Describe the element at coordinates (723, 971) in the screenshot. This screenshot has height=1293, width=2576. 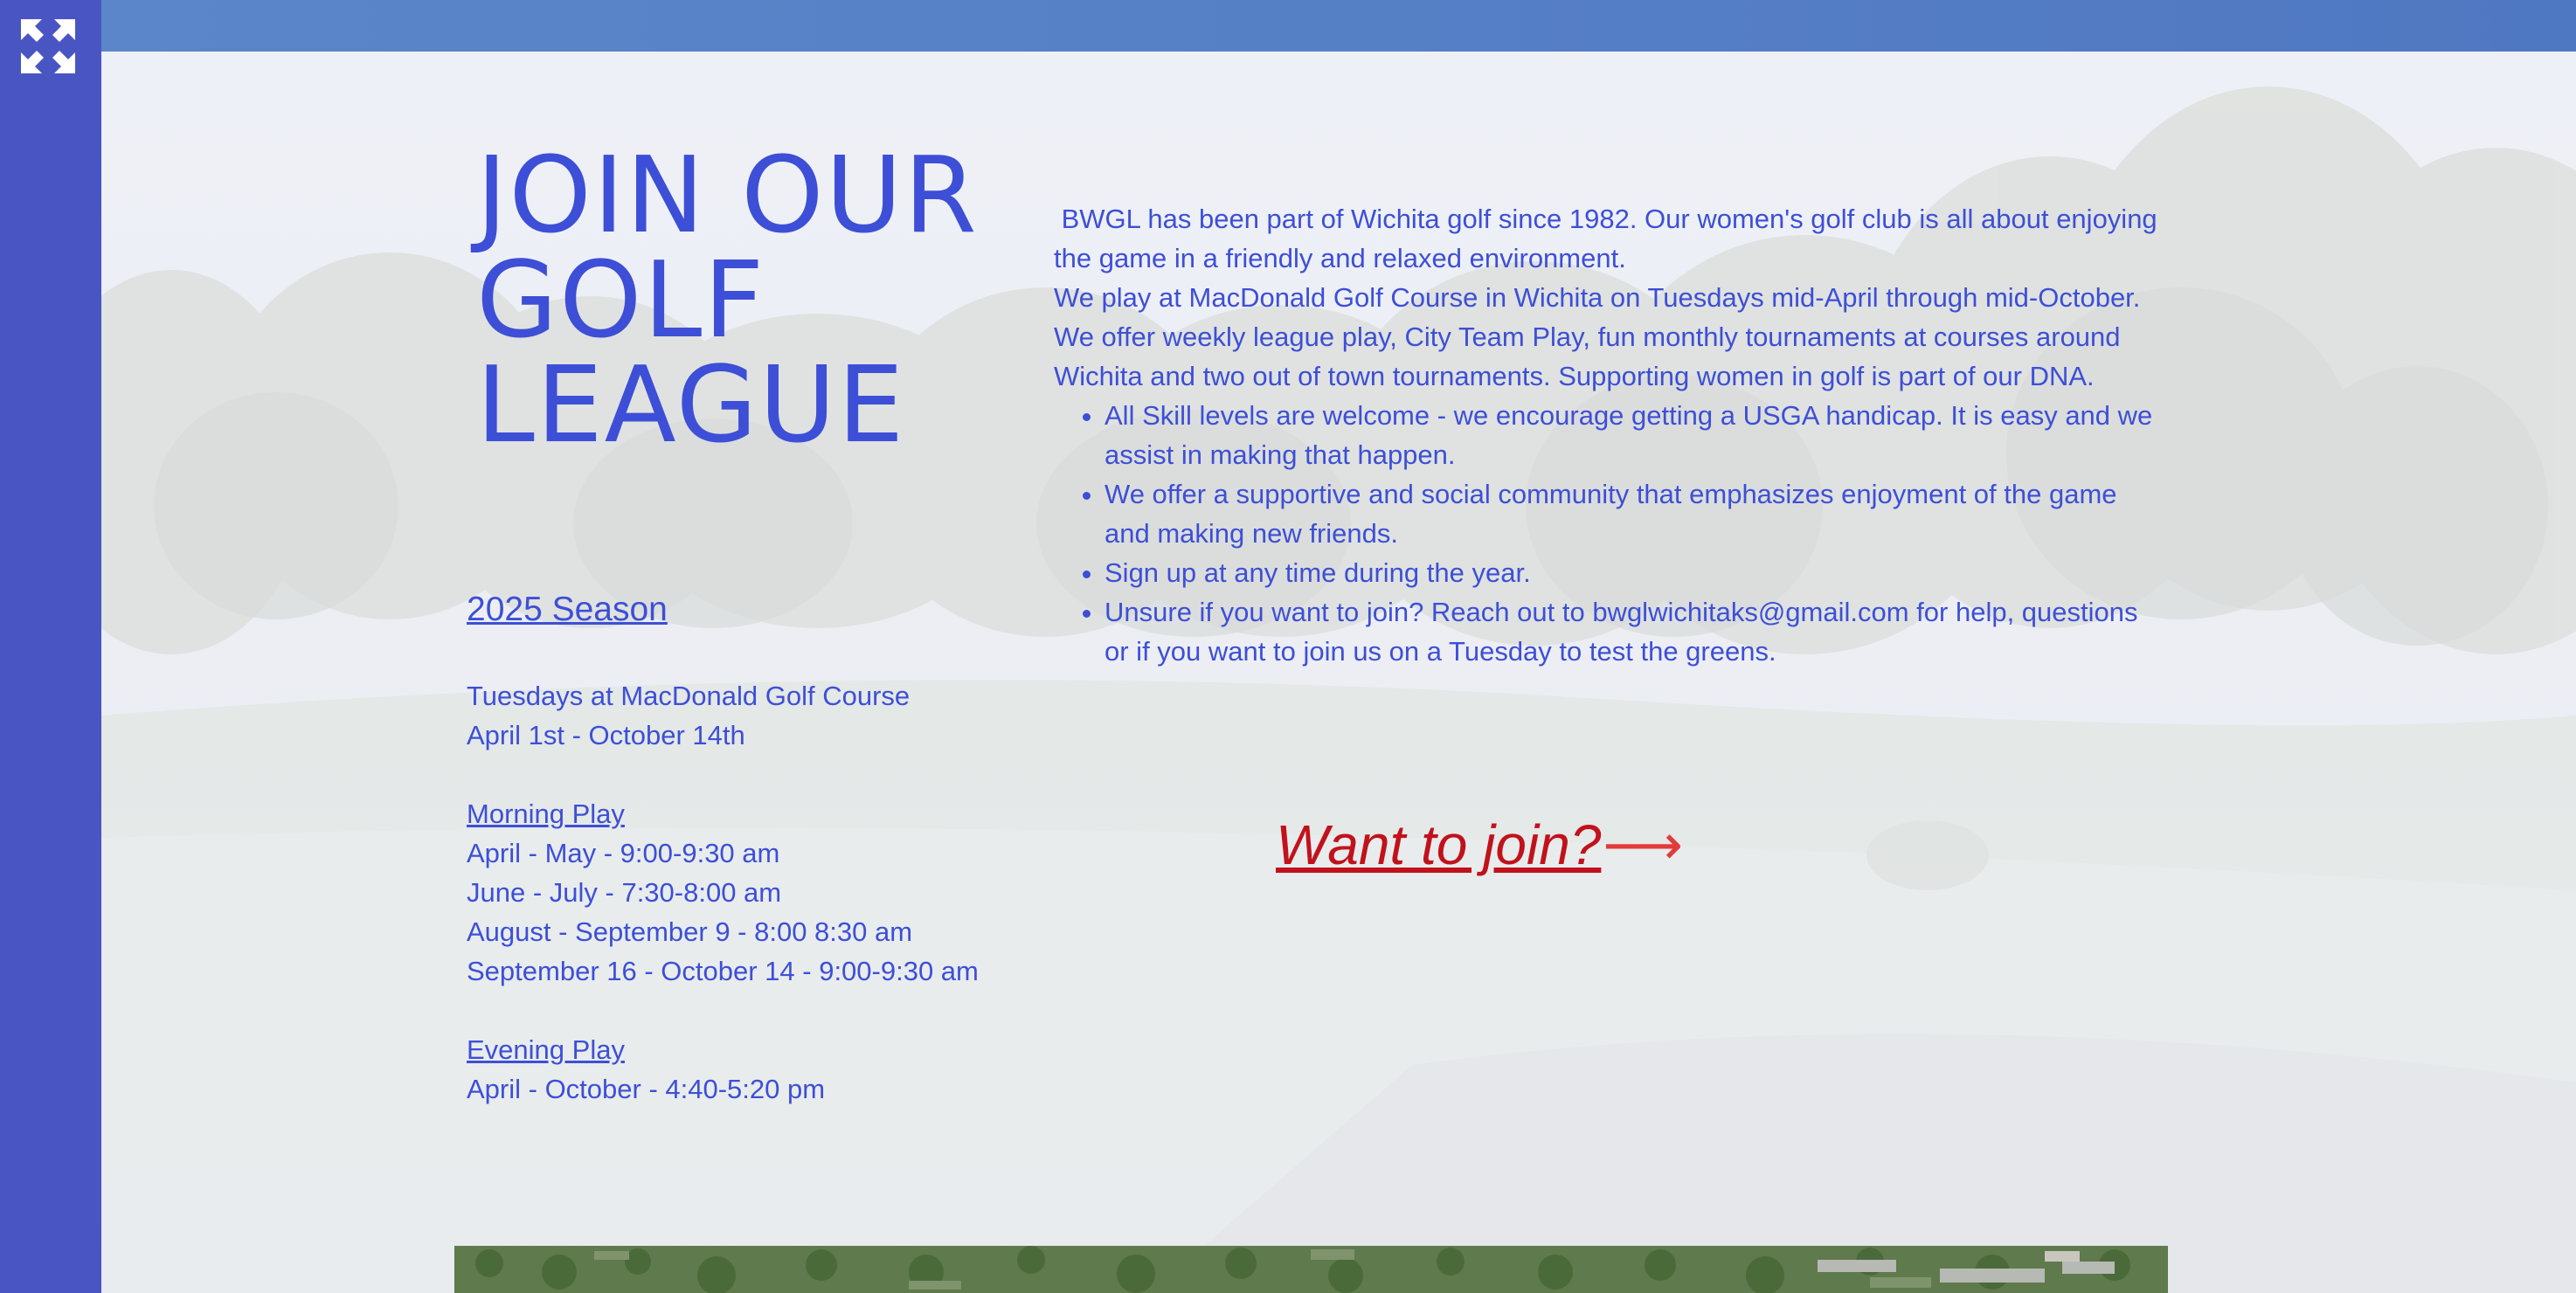
I see `morning-play-item: September 16 - October 14 - 9:00-9:30 am` at that location.